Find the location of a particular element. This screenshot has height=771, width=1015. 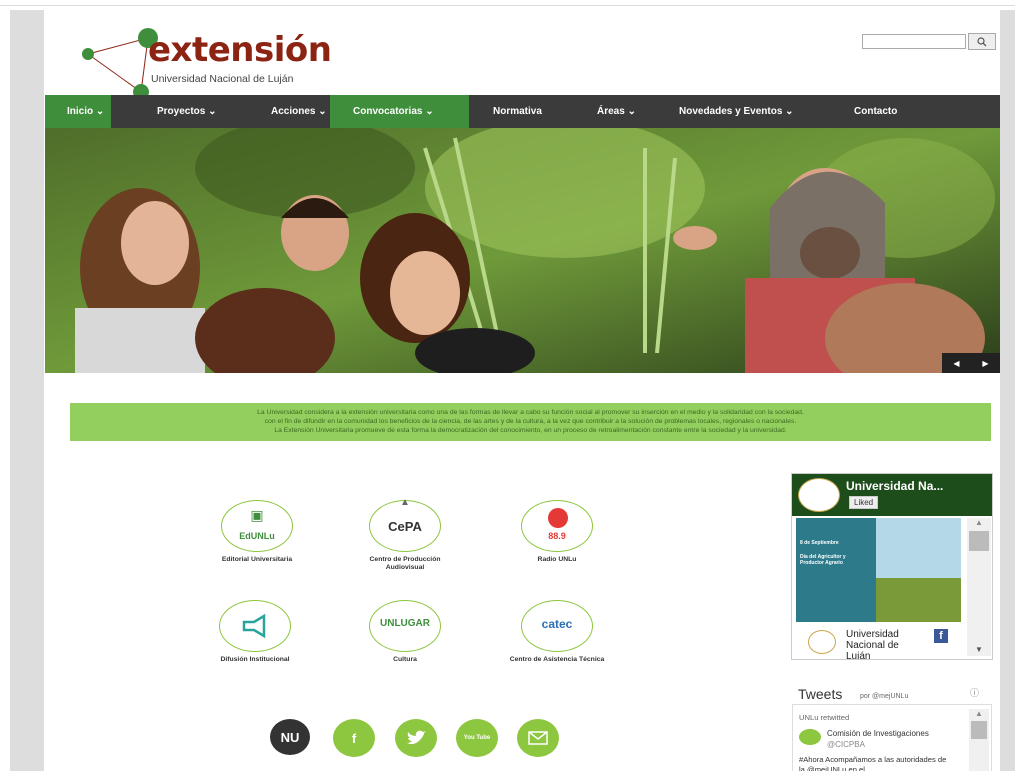

fb-post-author: Universidad Nacional de Luján is located at coordinates (883, 644).